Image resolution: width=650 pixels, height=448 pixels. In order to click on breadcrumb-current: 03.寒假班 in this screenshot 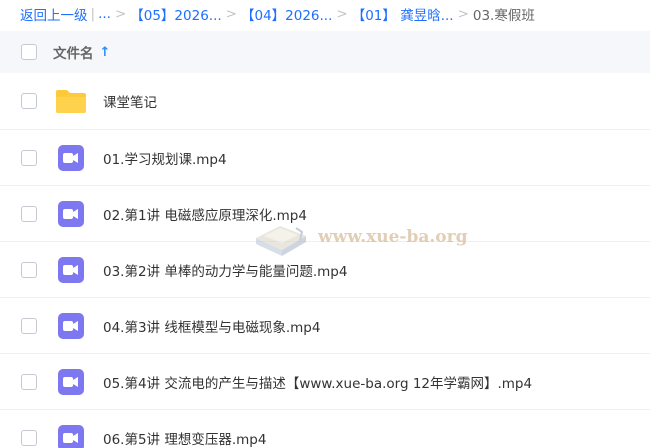, I will do `click(503, 16)`.